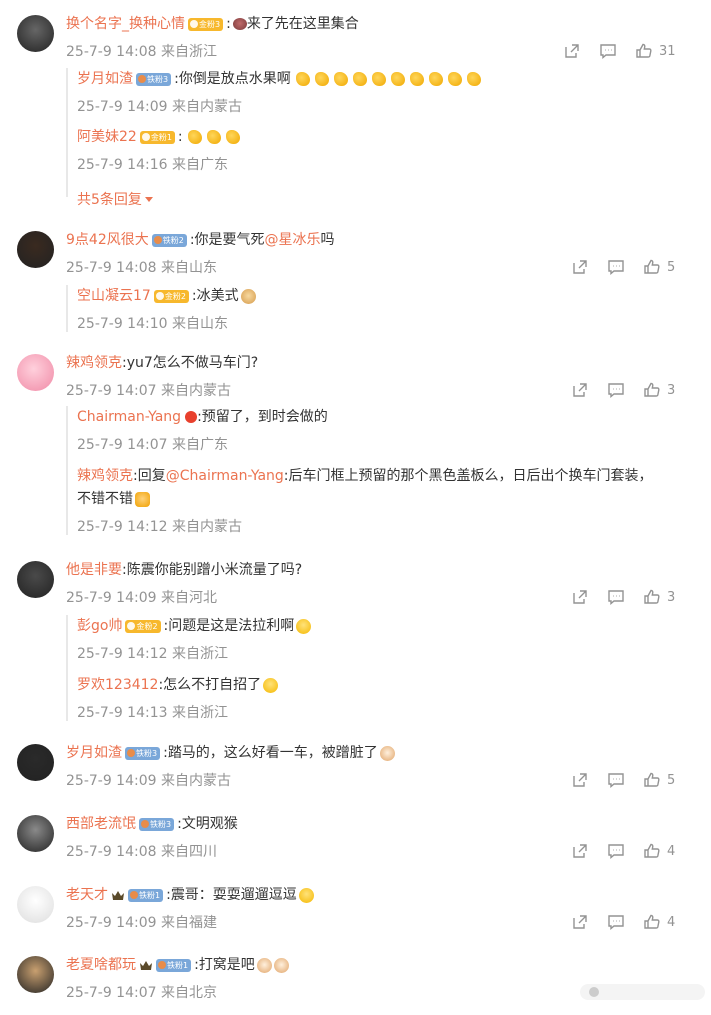  I want to click on comment-line: 他是非要: 陈震你能别蹭小米流量了吗?, so click(184, 570).